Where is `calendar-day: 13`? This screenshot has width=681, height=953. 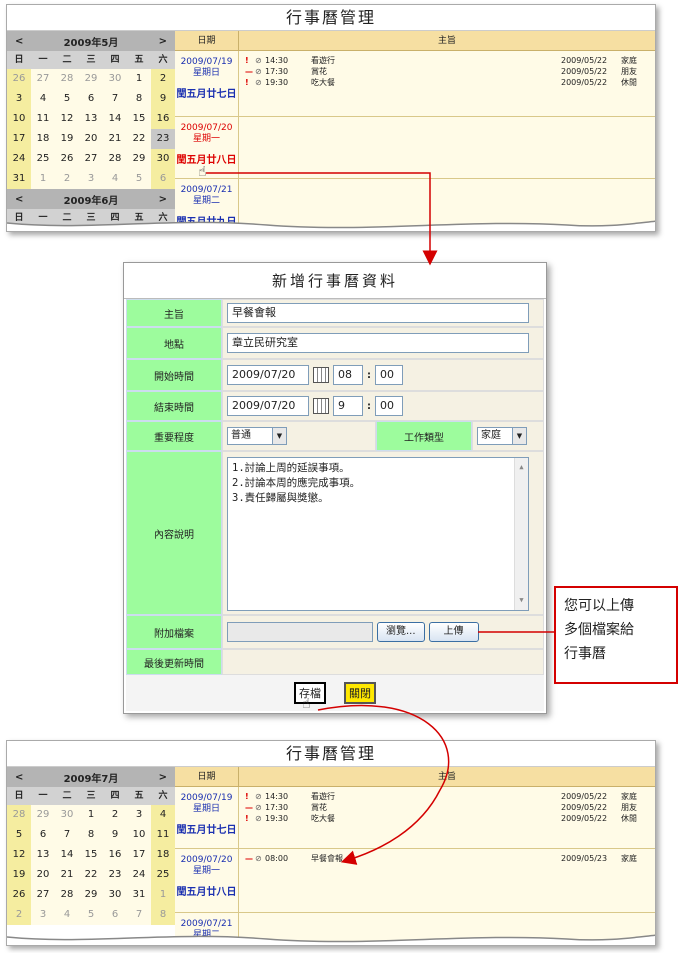 calendar-day: 13 is located at coordinates (43, 855).